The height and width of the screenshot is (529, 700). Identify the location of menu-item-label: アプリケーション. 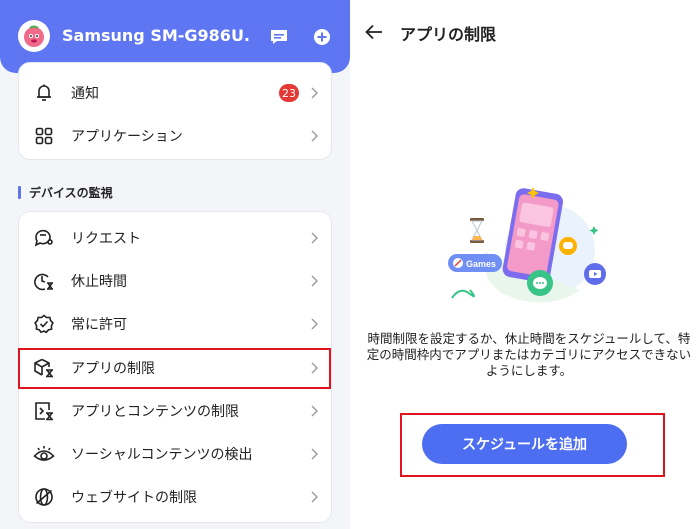
(127, 137).